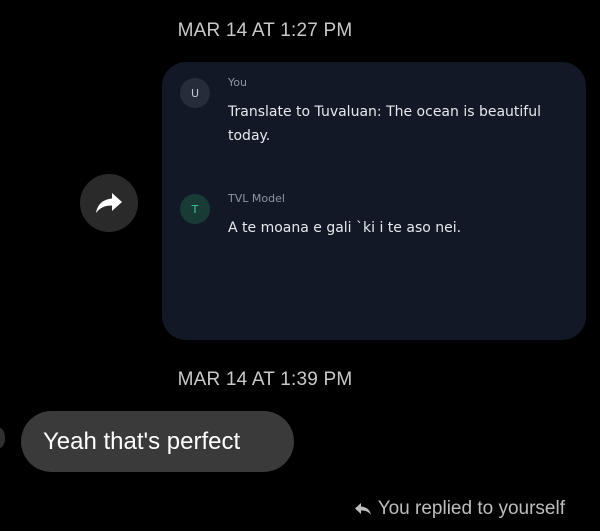  Describe the element at coordinates (157, 441) in the screenshot. I see `reply-message-bubble: Yeah that's perfect` at that location.